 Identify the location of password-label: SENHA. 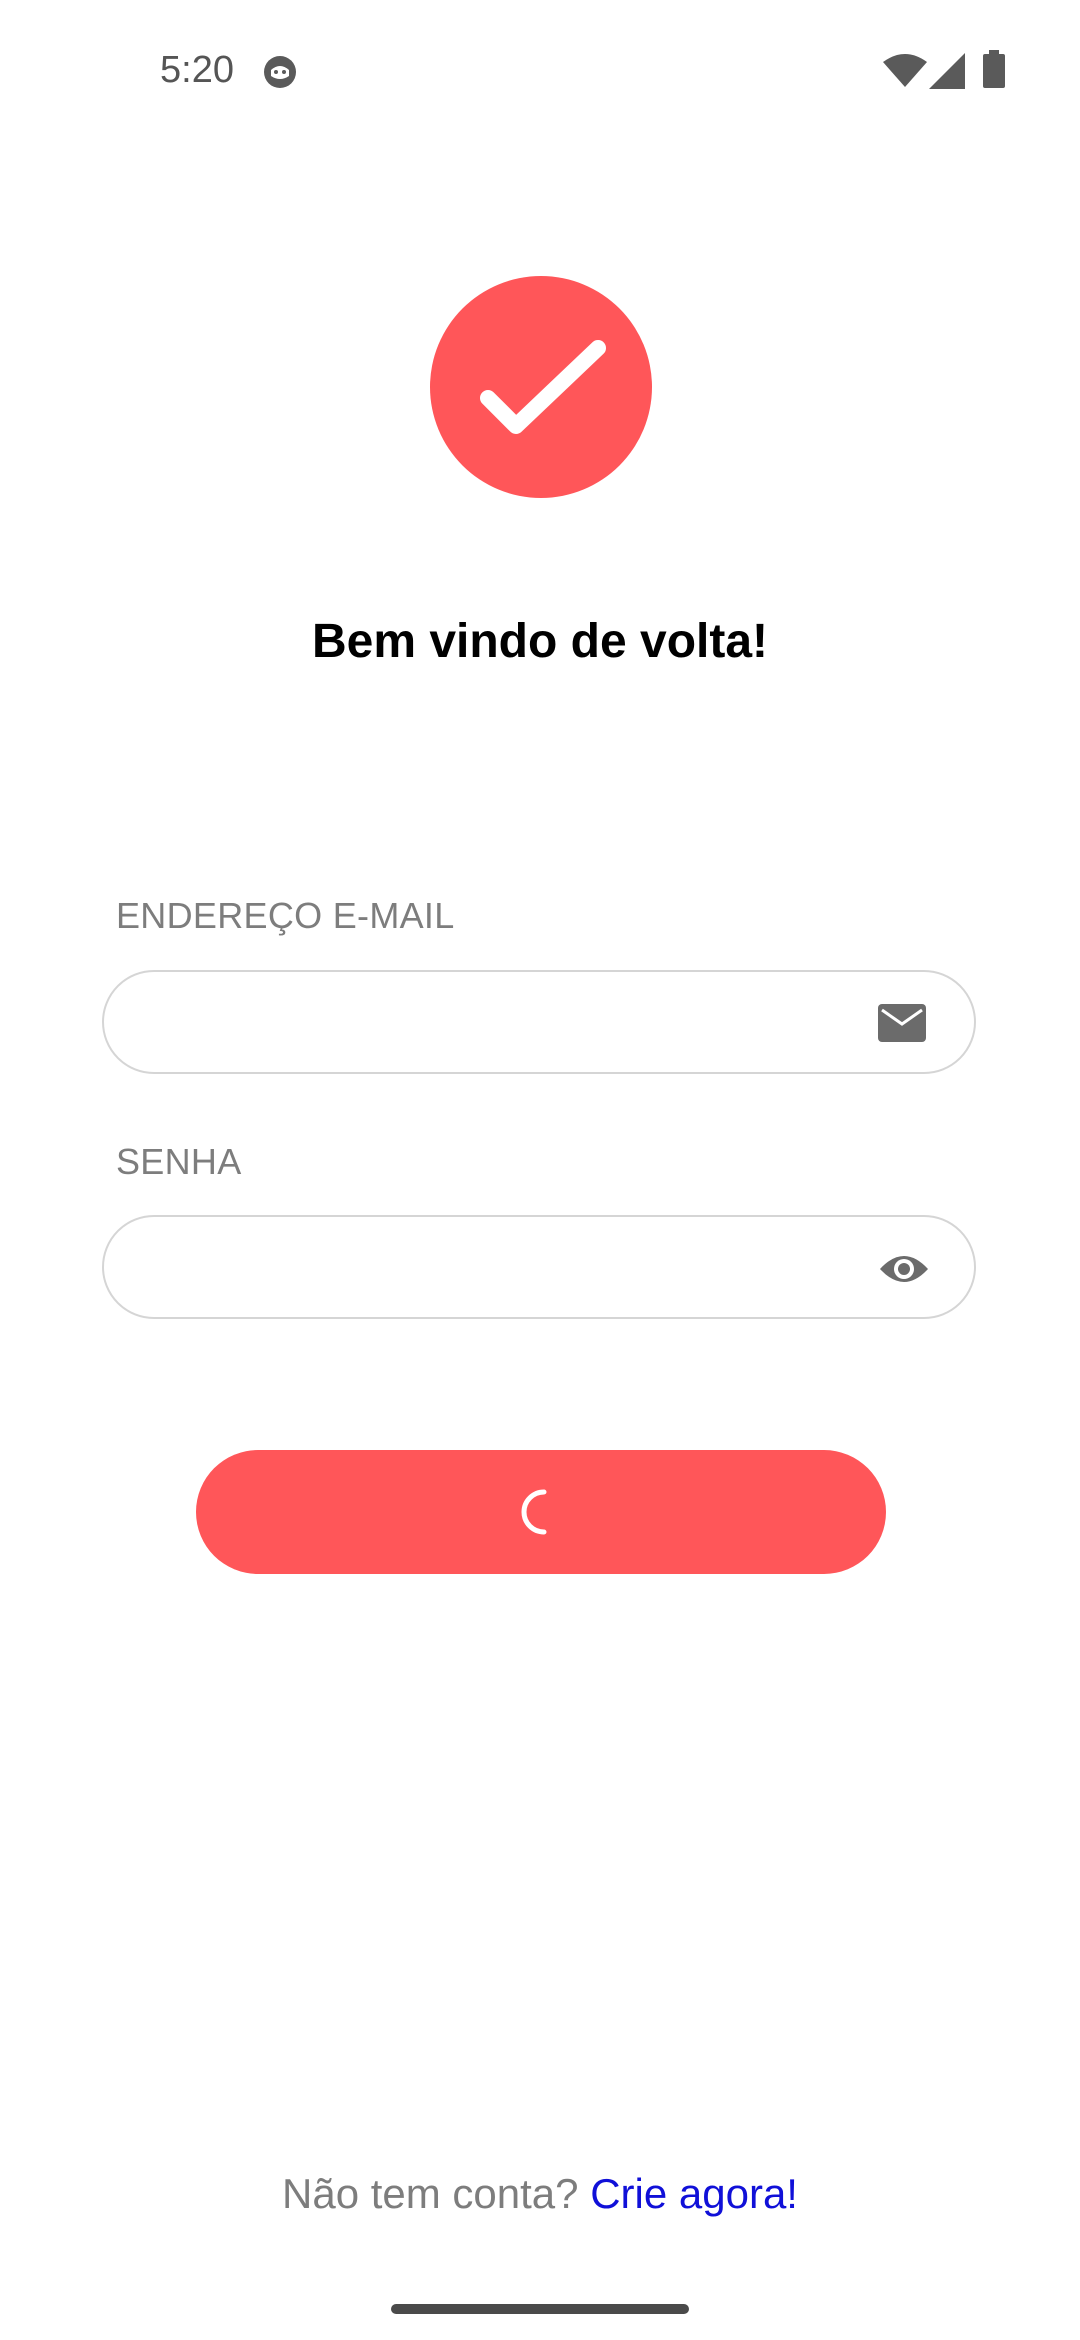
(179, 1161).